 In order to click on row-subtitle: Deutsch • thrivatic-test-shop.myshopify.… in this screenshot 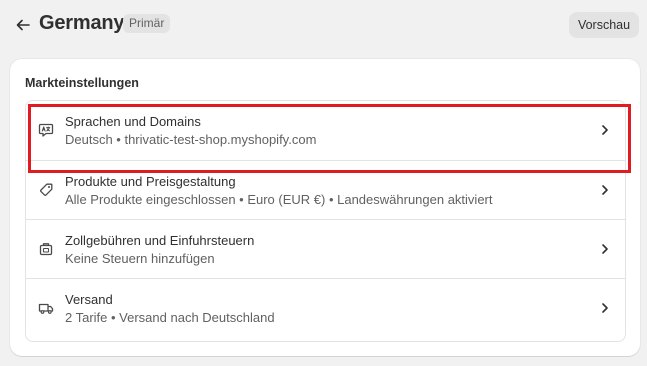, I will do `click(191, 139)`.